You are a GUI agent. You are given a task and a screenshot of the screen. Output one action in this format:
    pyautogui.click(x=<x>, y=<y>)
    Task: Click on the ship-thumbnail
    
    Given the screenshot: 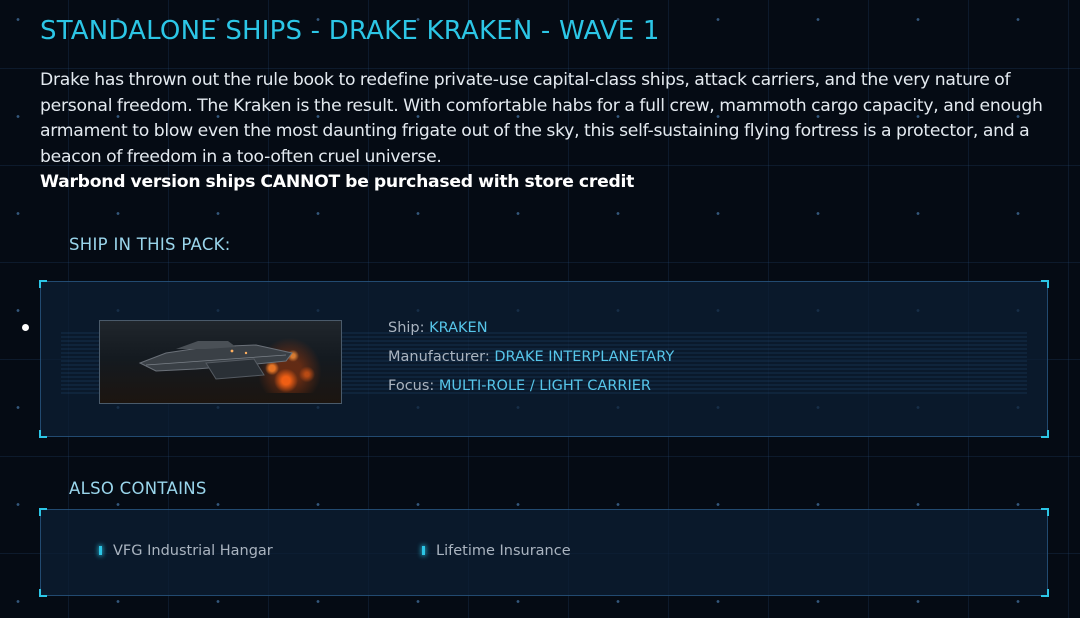 What is the action you would take?
    pyautogui.click(x=220, y=362)
    